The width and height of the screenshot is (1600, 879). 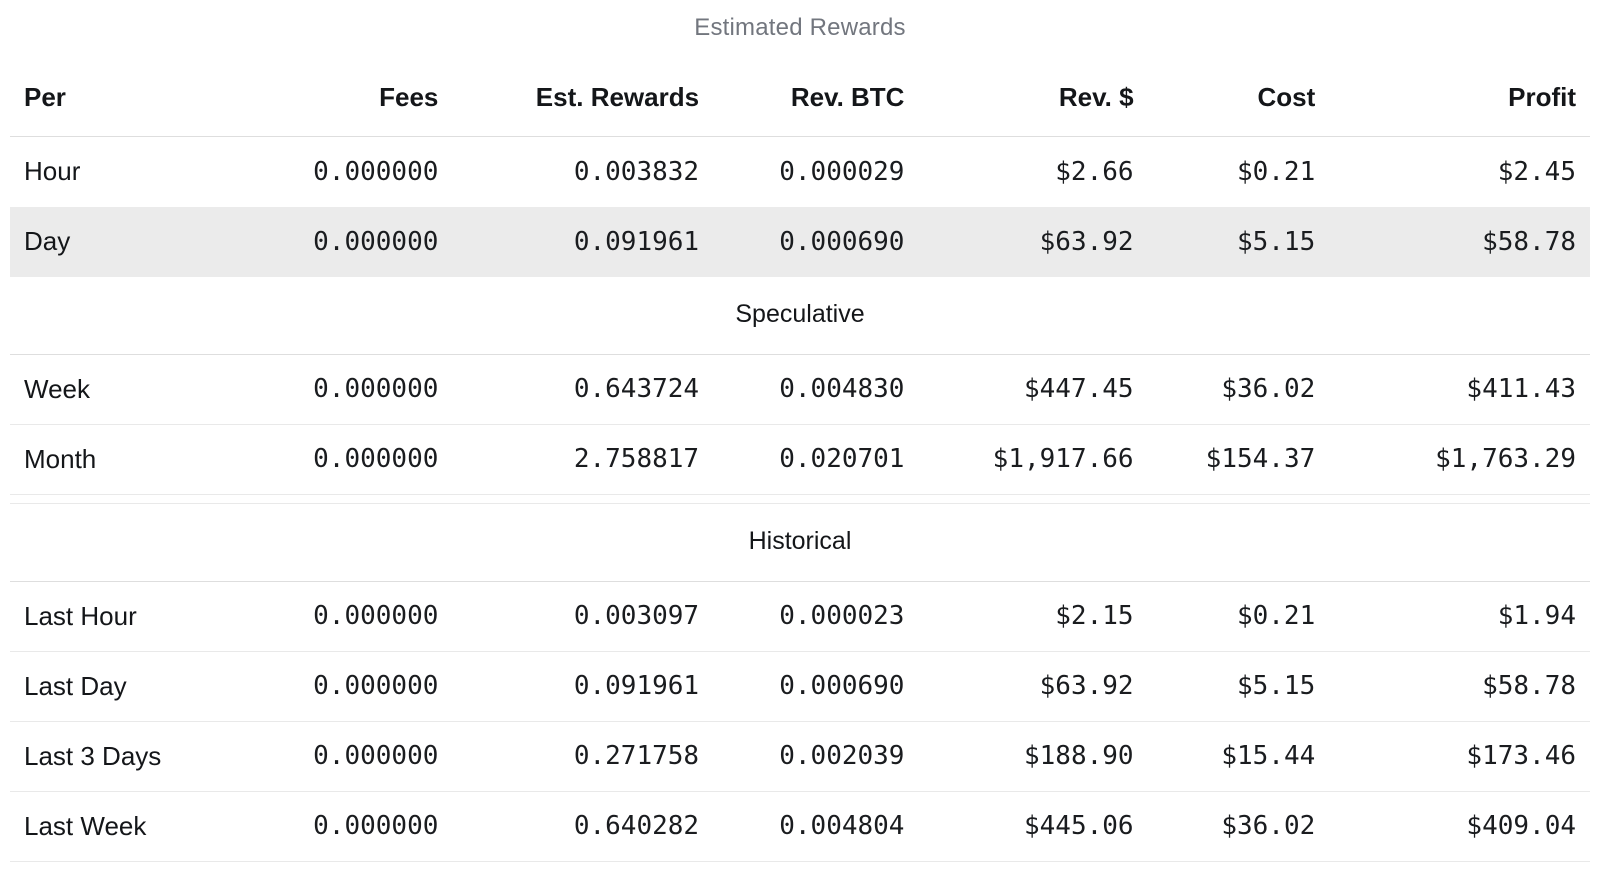 I want to click on section-header-row: Speculative, so click(x=800, y=315).